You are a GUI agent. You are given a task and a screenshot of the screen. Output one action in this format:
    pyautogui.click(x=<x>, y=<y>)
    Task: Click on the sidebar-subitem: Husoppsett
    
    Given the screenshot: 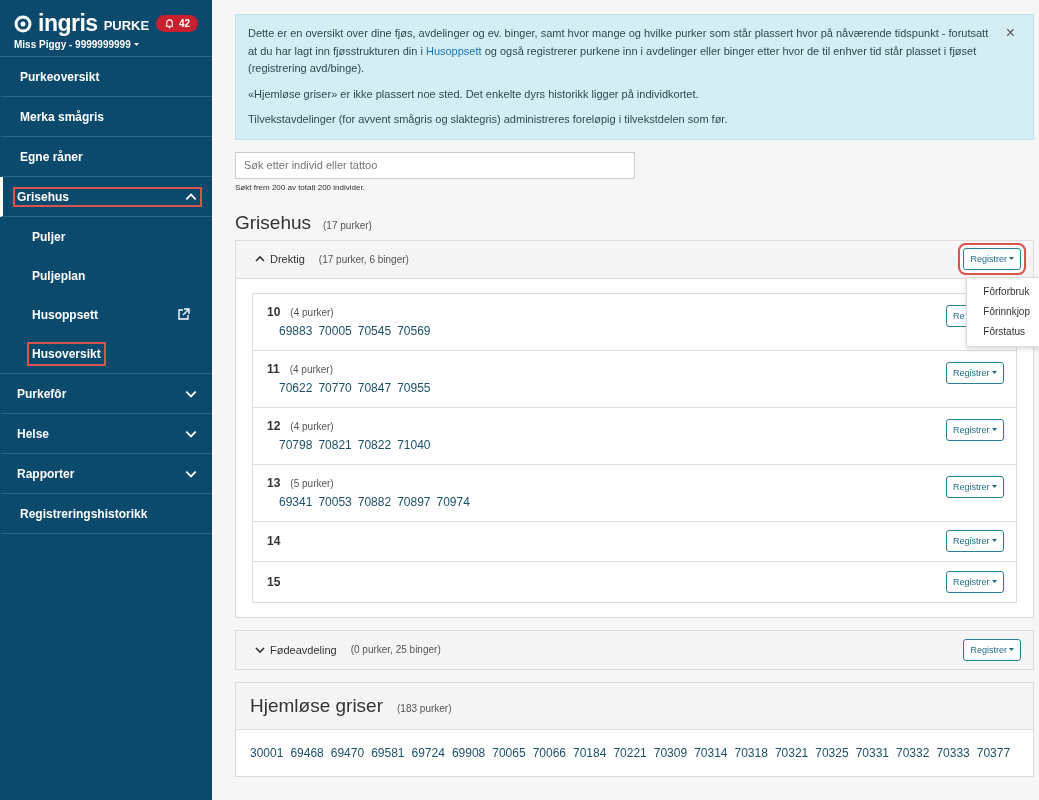 What is the action you would take?
    pyautogui.click(x=106, y=314)
    